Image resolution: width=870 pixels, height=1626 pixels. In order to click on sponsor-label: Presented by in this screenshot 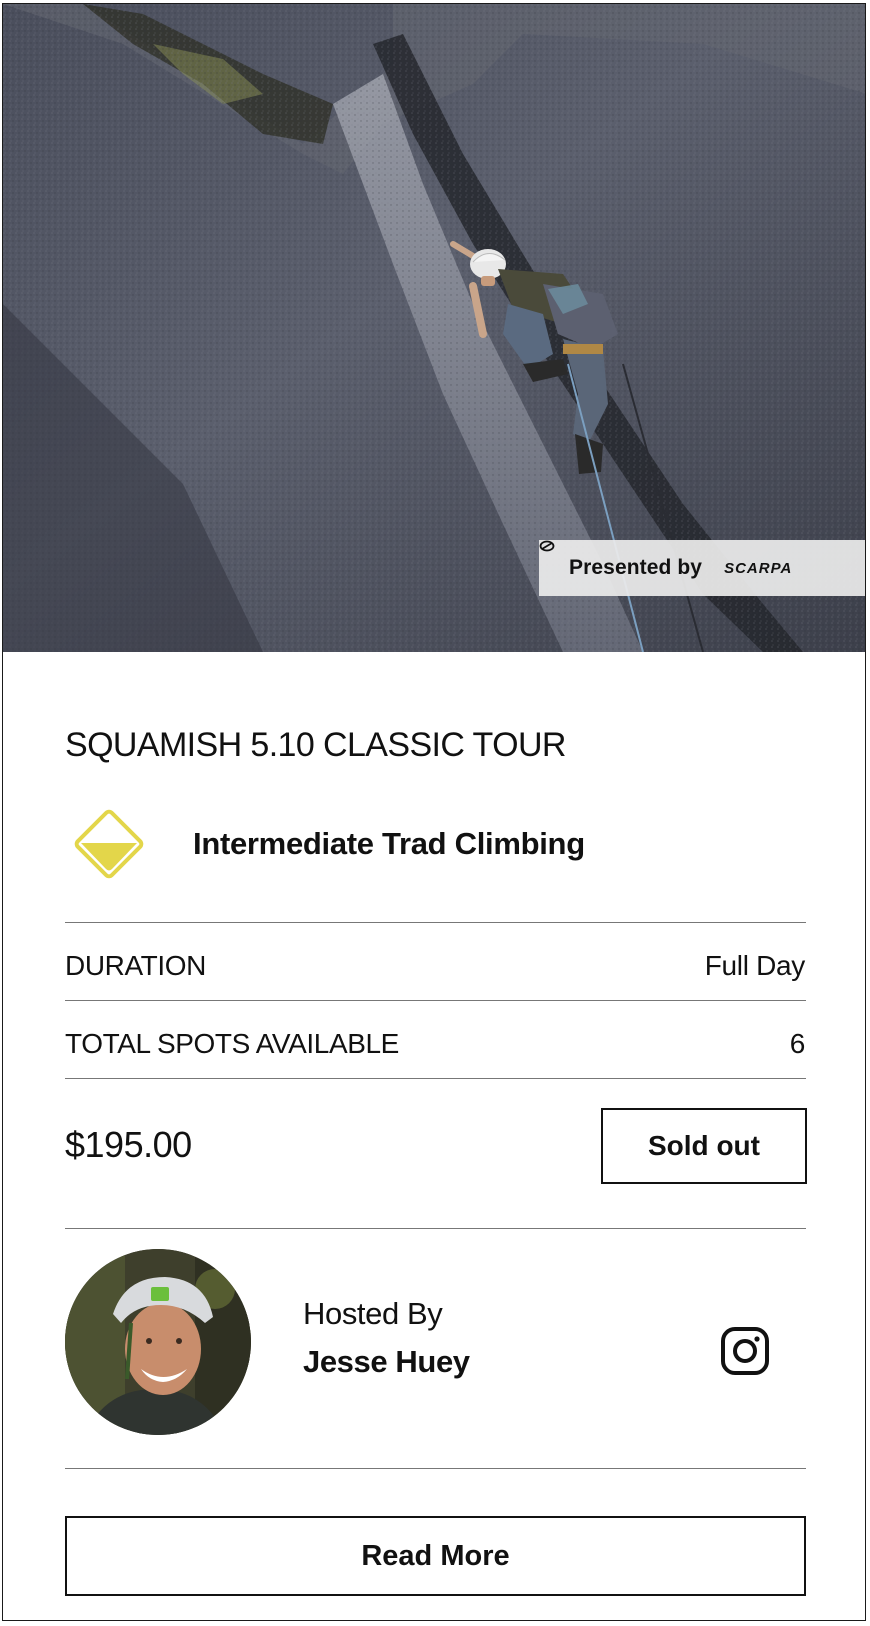, I will do `click(636, 567)`.